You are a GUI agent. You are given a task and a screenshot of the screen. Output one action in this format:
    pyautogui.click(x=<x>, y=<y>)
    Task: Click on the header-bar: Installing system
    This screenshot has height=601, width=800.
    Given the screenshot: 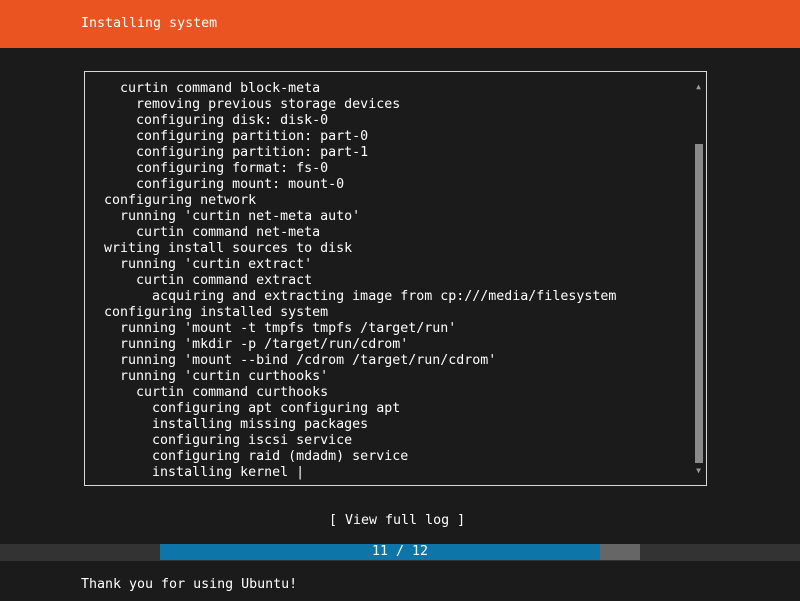 What is the action you would take?
    pyautogui.click(x=400, y=24)
    